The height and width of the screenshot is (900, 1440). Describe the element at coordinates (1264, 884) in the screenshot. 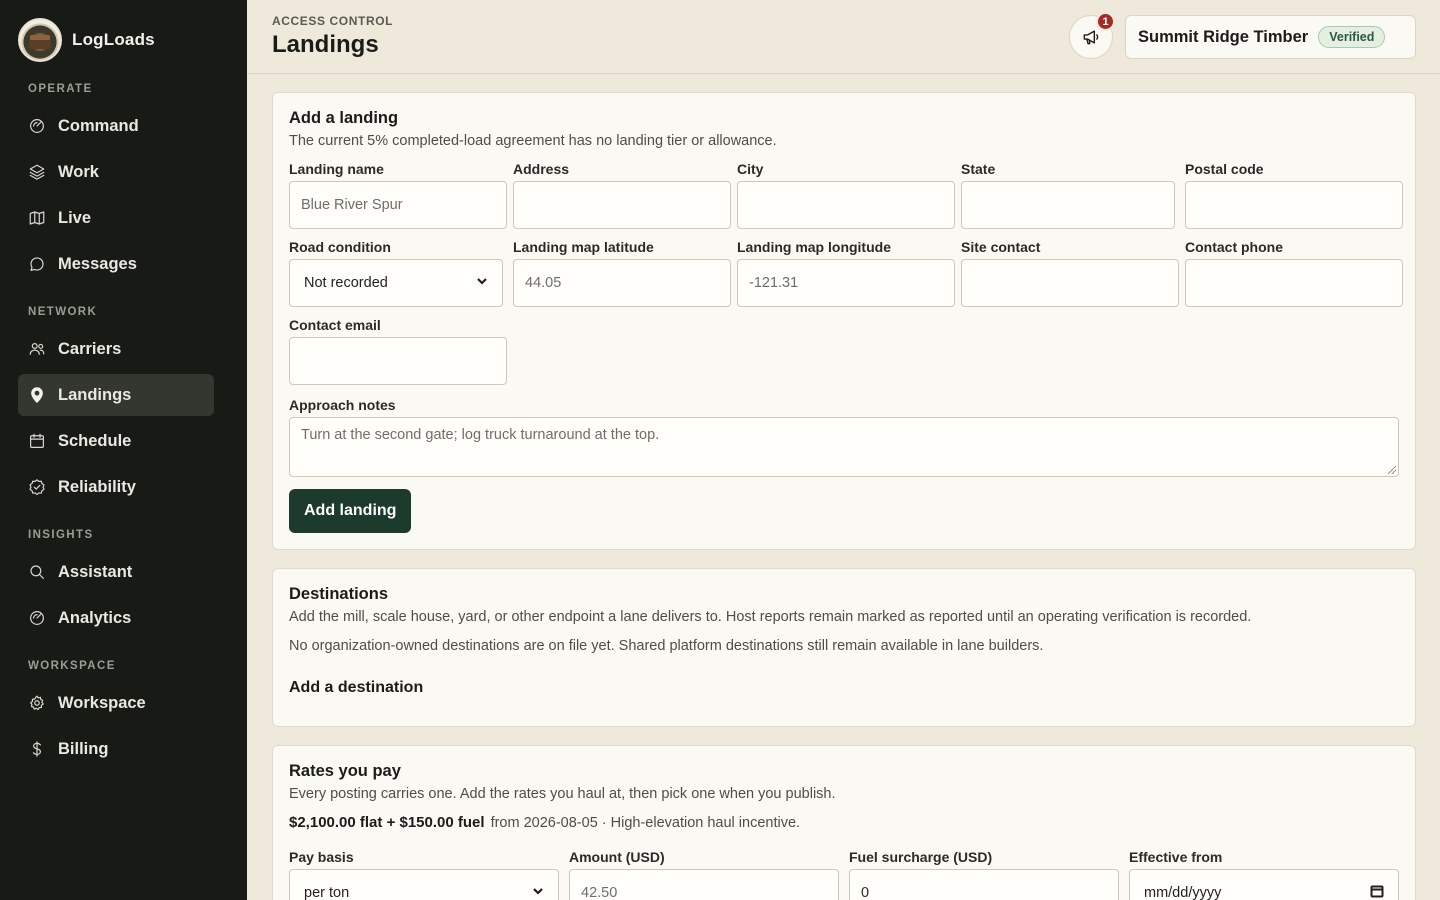

I see `effective-from-date-input: mm/dd/yyyy` at that location.